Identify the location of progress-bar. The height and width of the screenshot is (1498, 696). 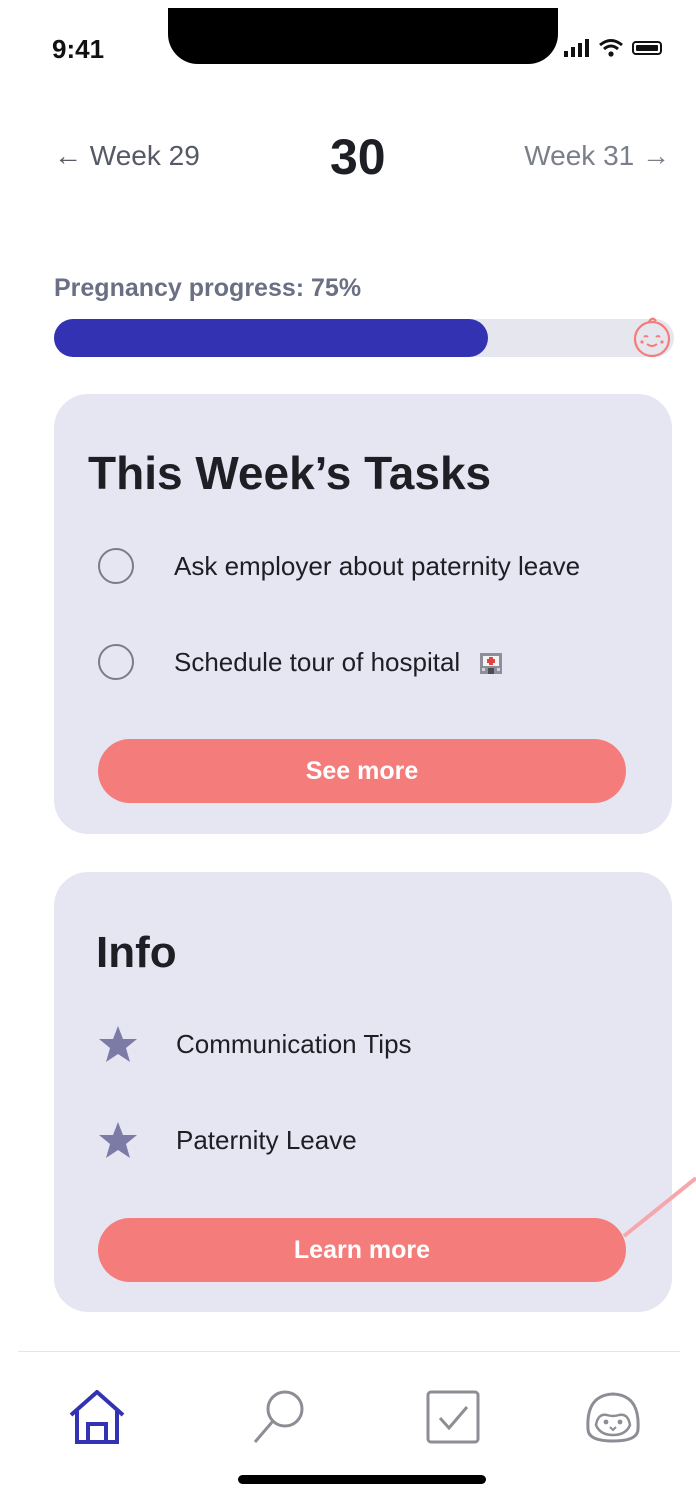
(364, 338).